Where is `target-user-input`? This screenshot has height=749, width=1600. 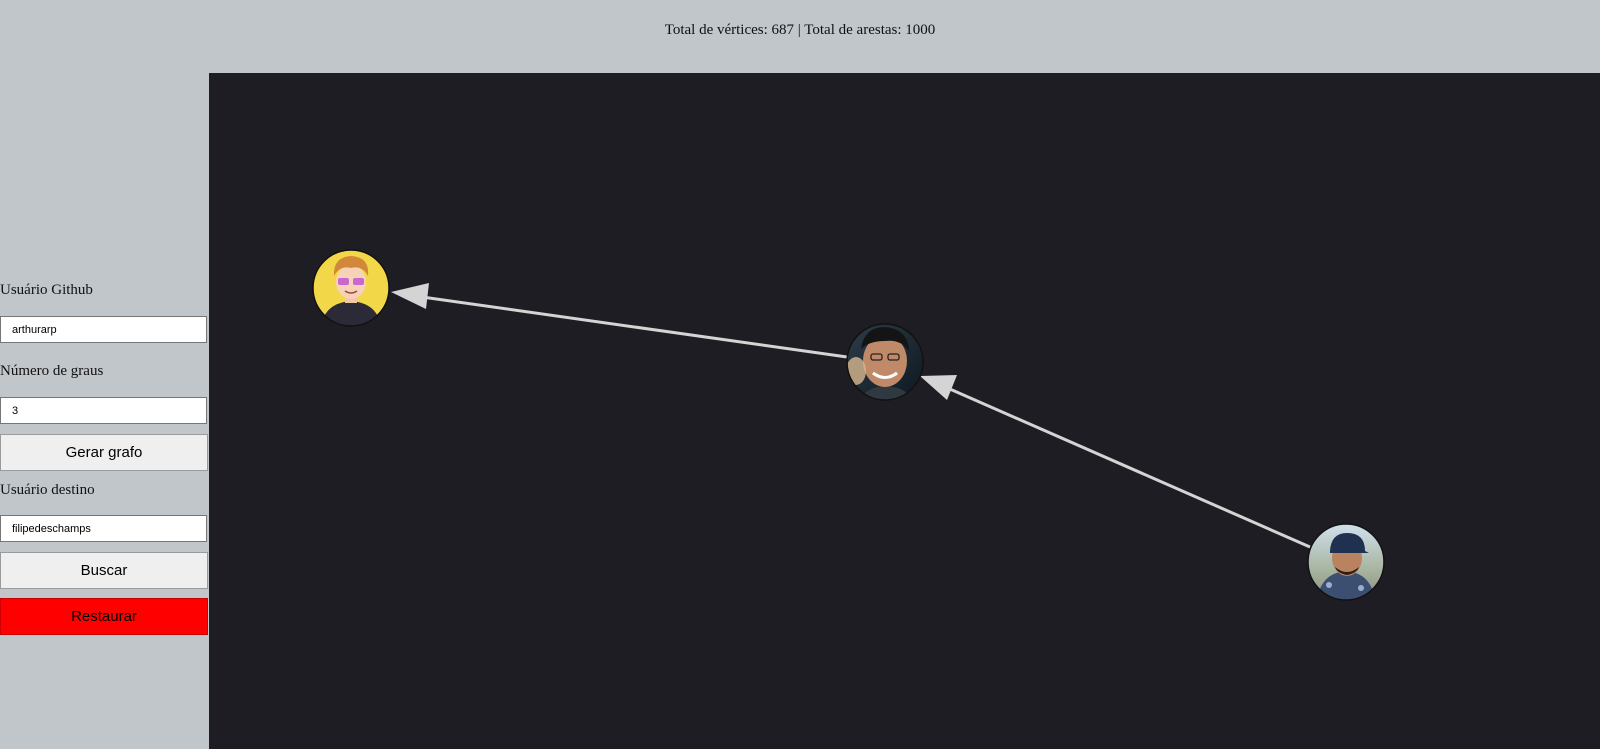 target-user-input is located at coordinates (103, 528).